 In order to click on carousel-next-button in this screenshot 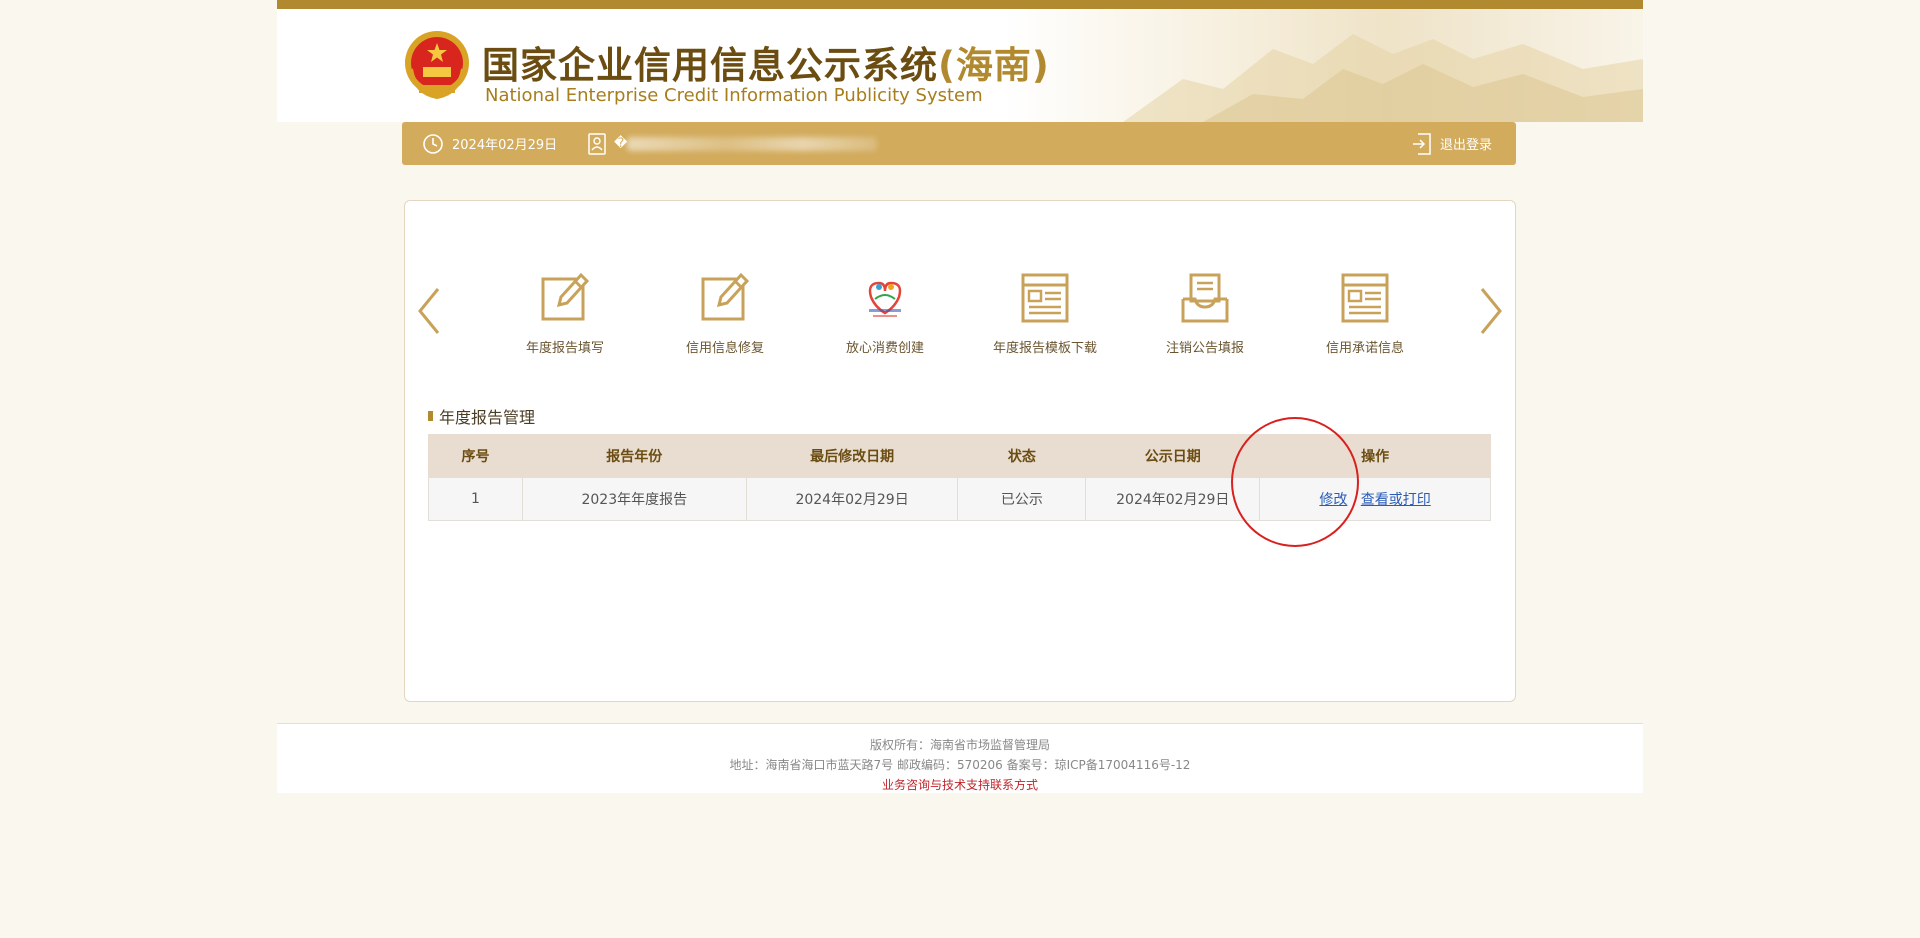, I will do `click(1491, 311)`.